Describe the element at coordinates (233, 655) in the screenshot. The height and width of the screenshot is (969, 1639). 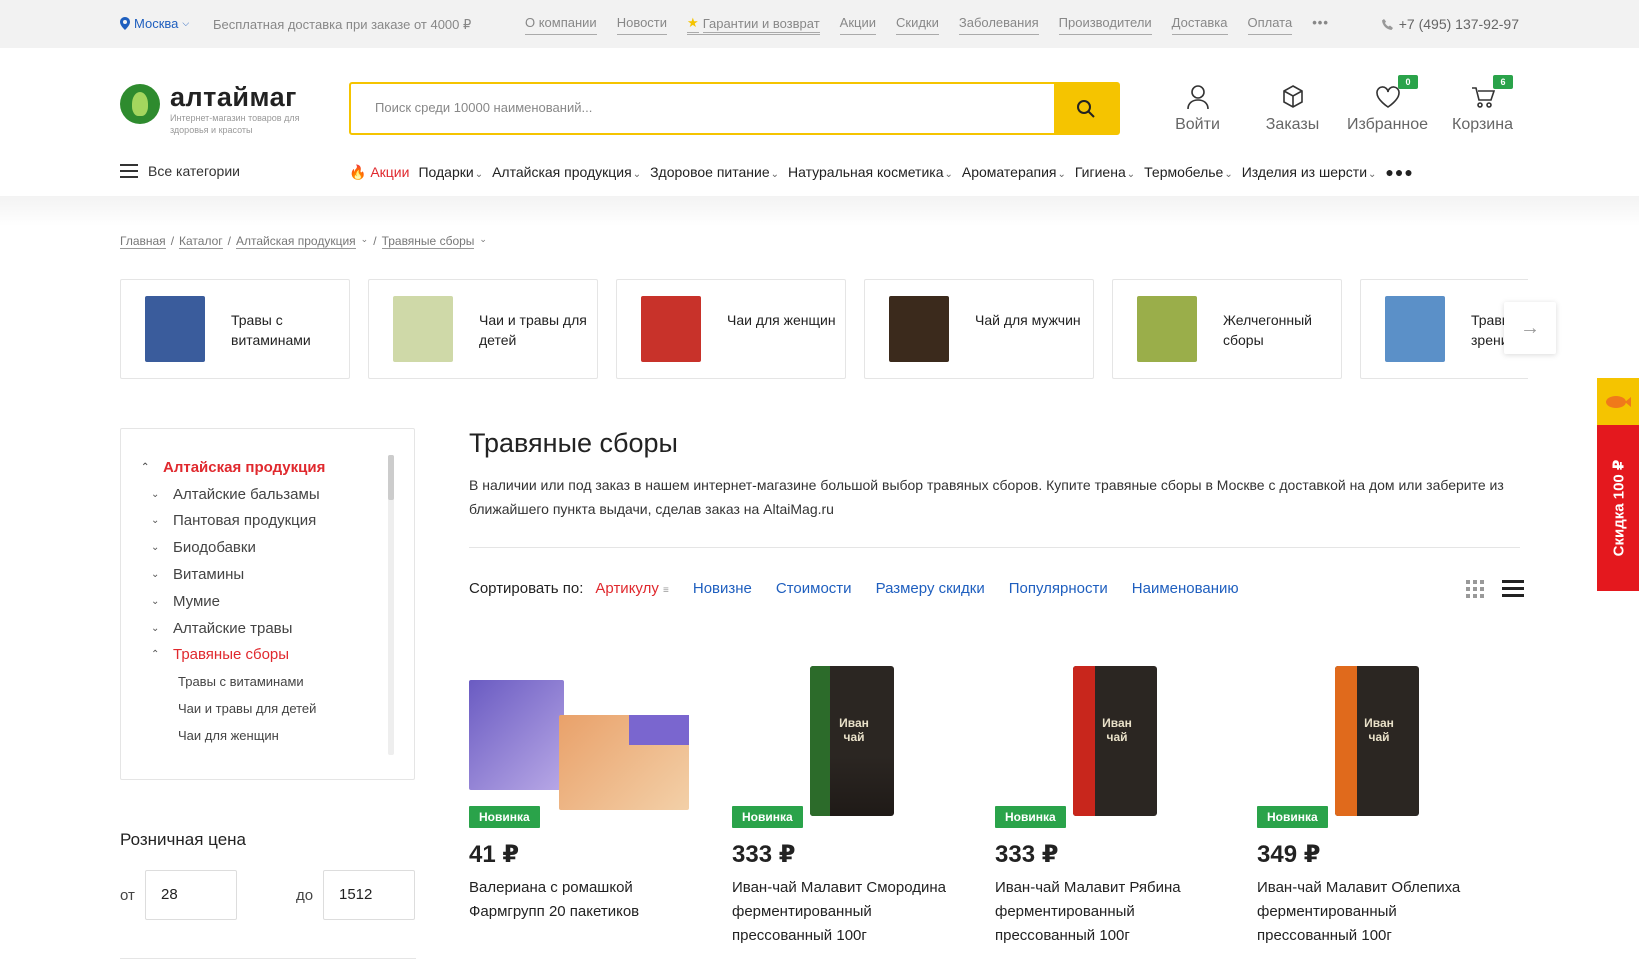
I see `sidebar-item-herbal-blends: ⌃ Травяные сборы` at that location.